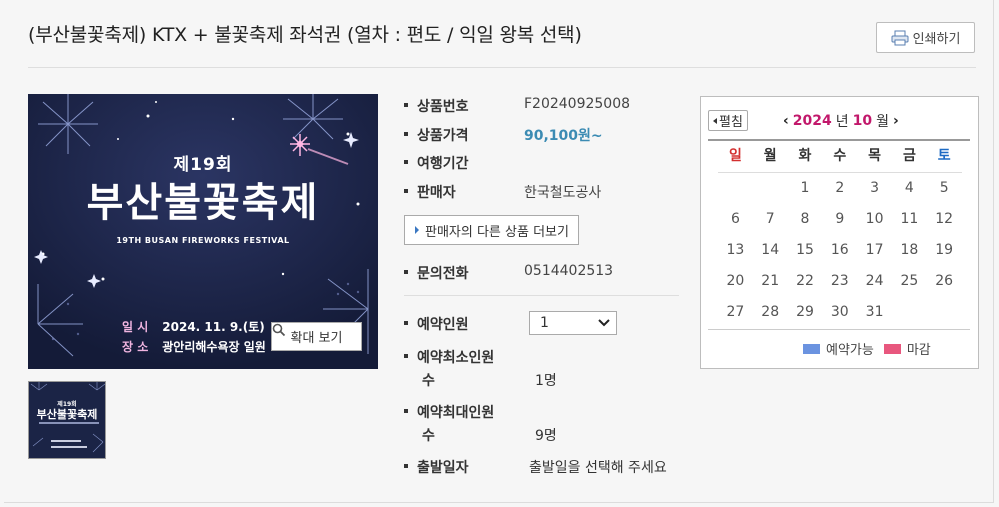  I want to click on calendar-year: 2024, so click(812, 121).